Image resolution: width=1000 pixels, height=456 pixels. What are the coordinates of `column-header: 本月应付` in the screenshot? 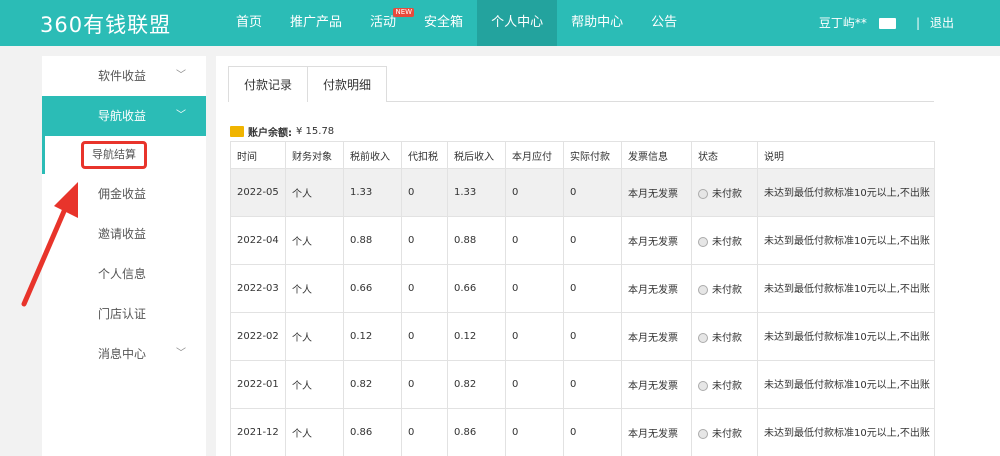 It's located at (534, 155).